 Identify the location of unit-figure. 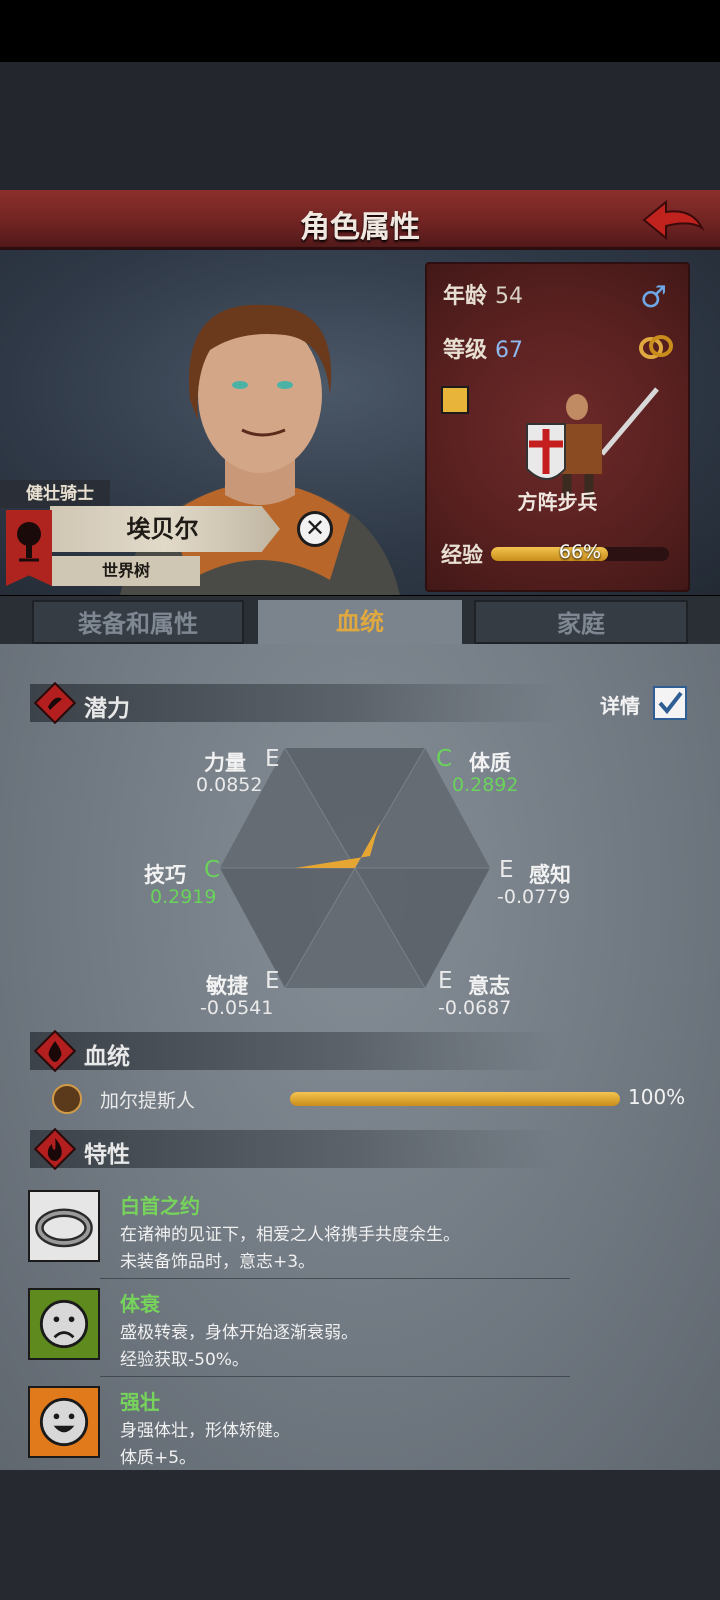
(592, 442).